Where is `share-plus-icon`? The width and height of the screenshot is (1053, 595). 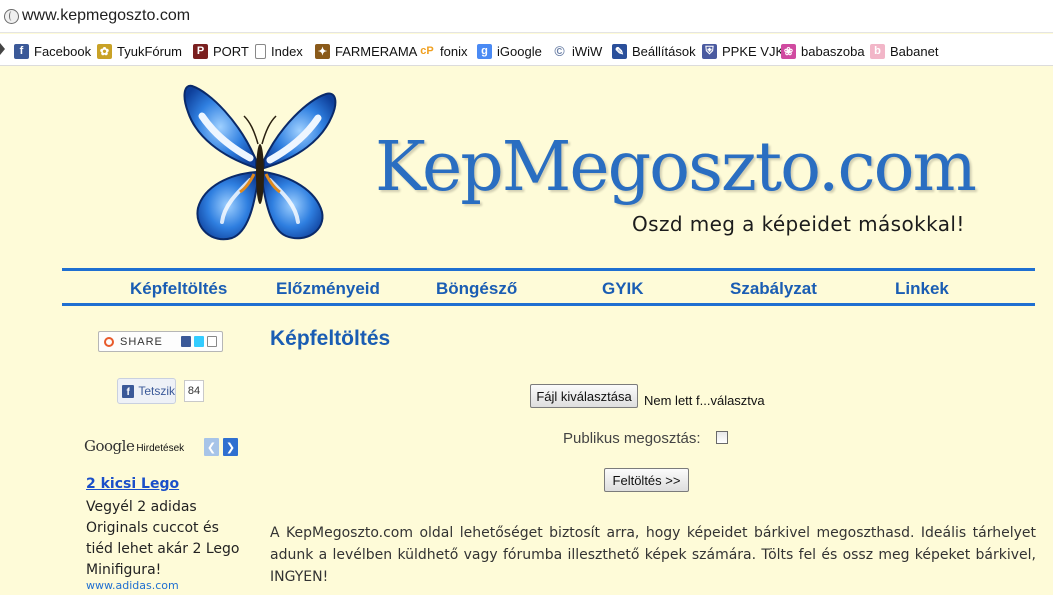 share-plus-icon is located at coordinates (109, 341).